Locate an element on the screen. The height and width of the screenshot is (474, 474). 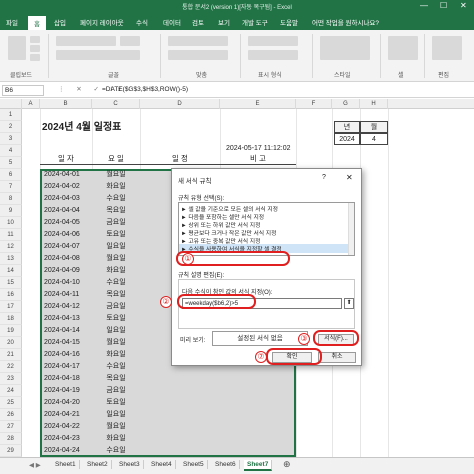
tab-page-layout: 페이지 레이아웃 is located at coordinates (102, 22).